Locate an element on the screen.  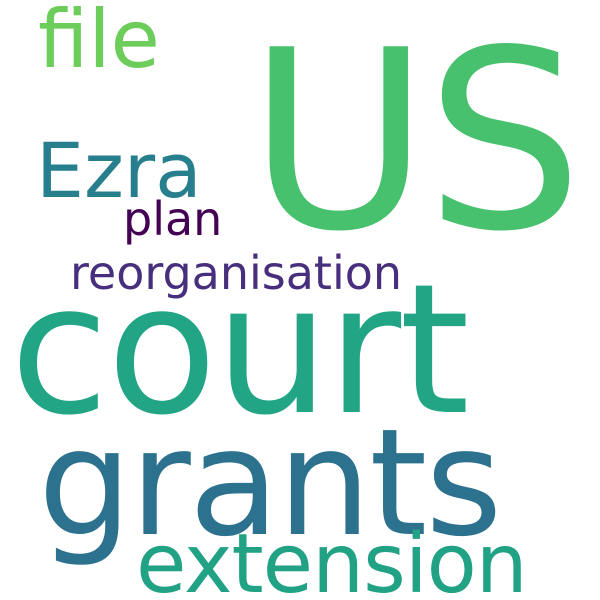
word-extension: extension is located at coordinates (332, 558).